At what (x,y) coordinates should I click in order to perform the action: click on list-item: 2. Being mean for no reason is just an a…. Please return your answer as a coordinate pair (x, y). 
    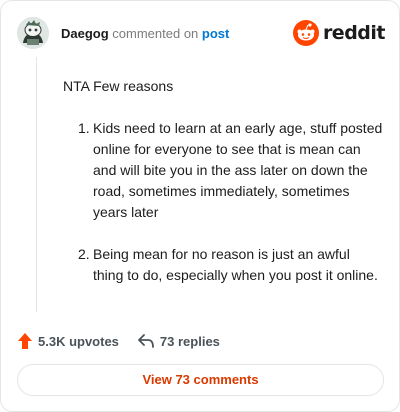
    Looking at the image, I should click on (223, 265).